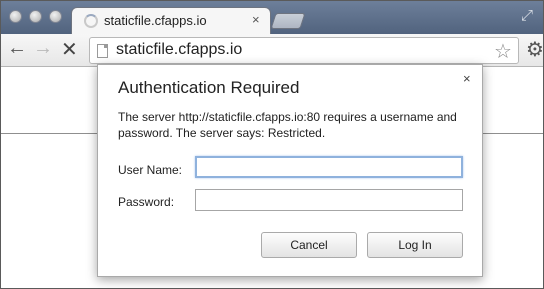 The height and width of the screenshot is (289, 544). I want to click on username-label: User Name:, so click(150, 170).